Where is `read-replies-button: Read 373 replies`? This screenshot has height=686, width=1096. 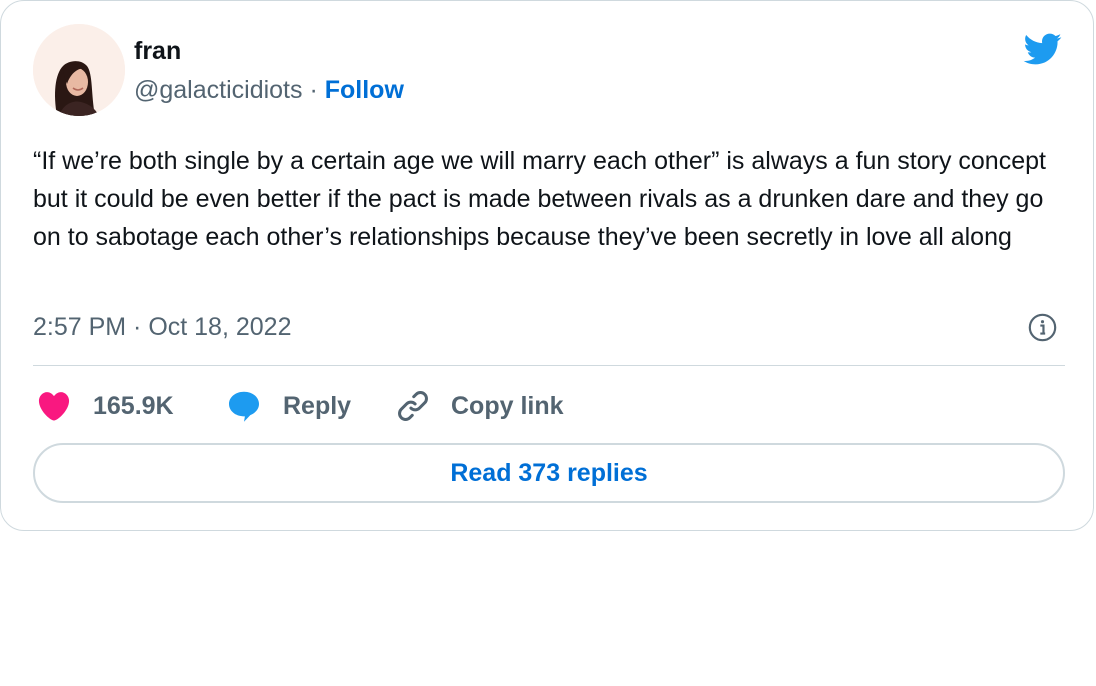 read-replies-button: Read 373 replies is located at coordinates (549, 473).